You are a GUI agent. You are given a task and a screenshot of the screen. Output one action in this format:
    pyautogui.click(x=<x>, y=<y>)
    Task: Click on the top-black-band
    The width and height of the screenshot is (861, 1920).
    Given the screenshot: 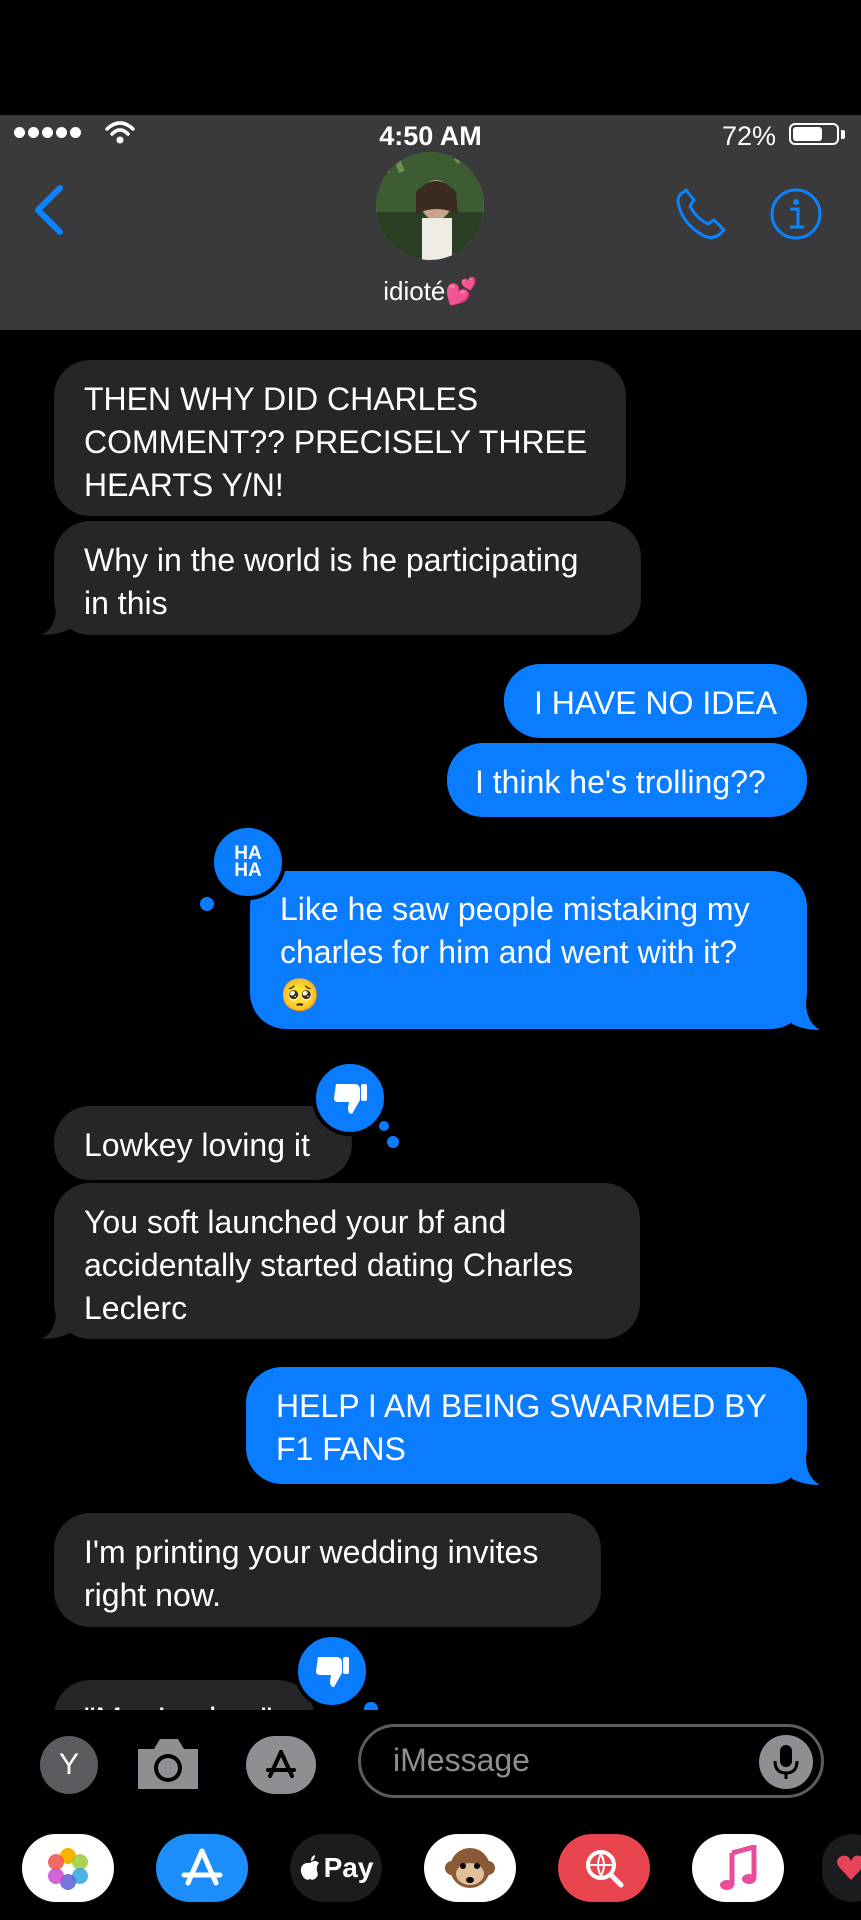 What is the action you would take?
    pyautogui.click(x=430, y=57)
    